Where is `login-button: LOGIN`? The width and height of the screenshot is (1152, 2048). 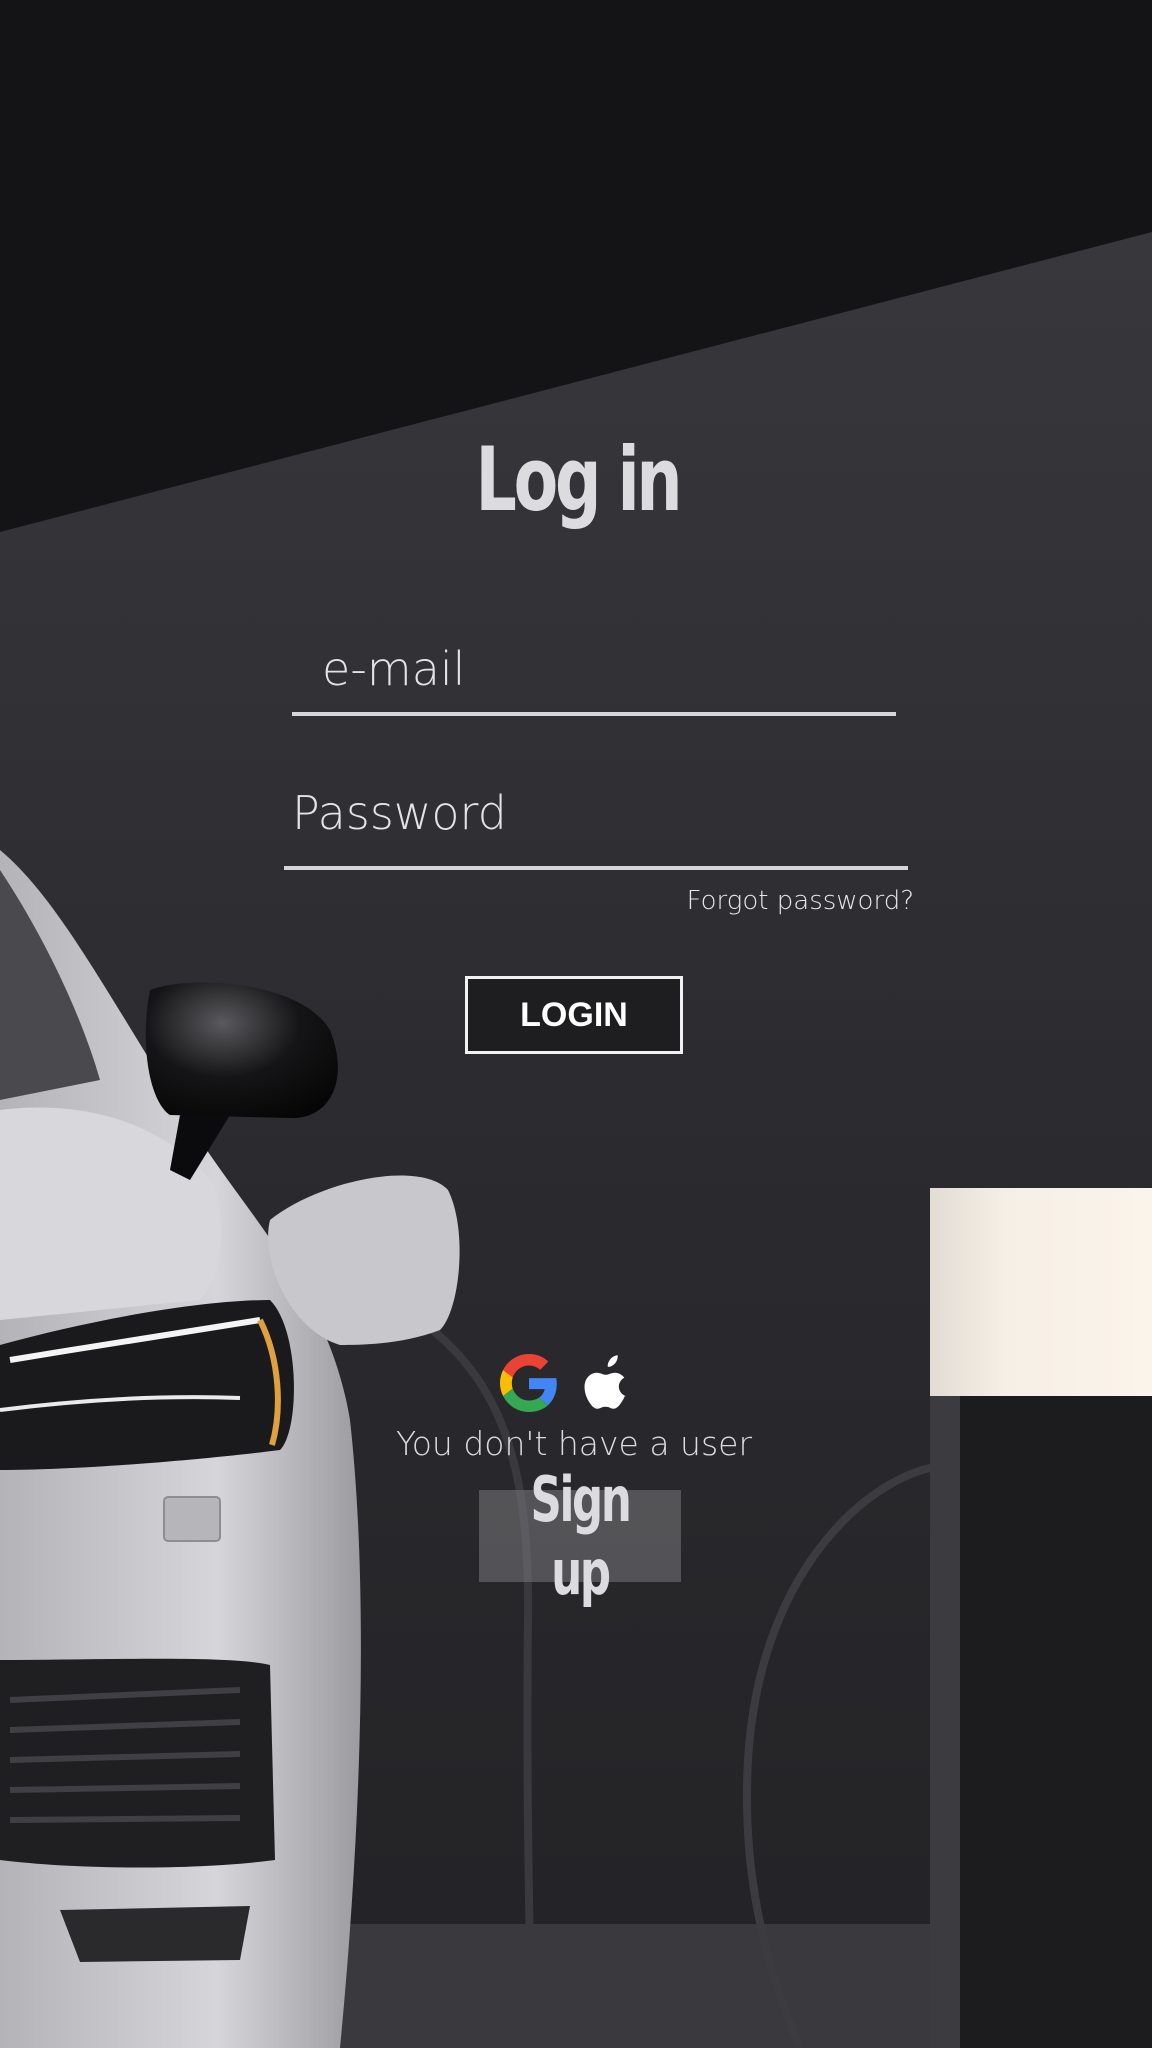 login-button: LOGIN is located at coordinates (574, 1015).